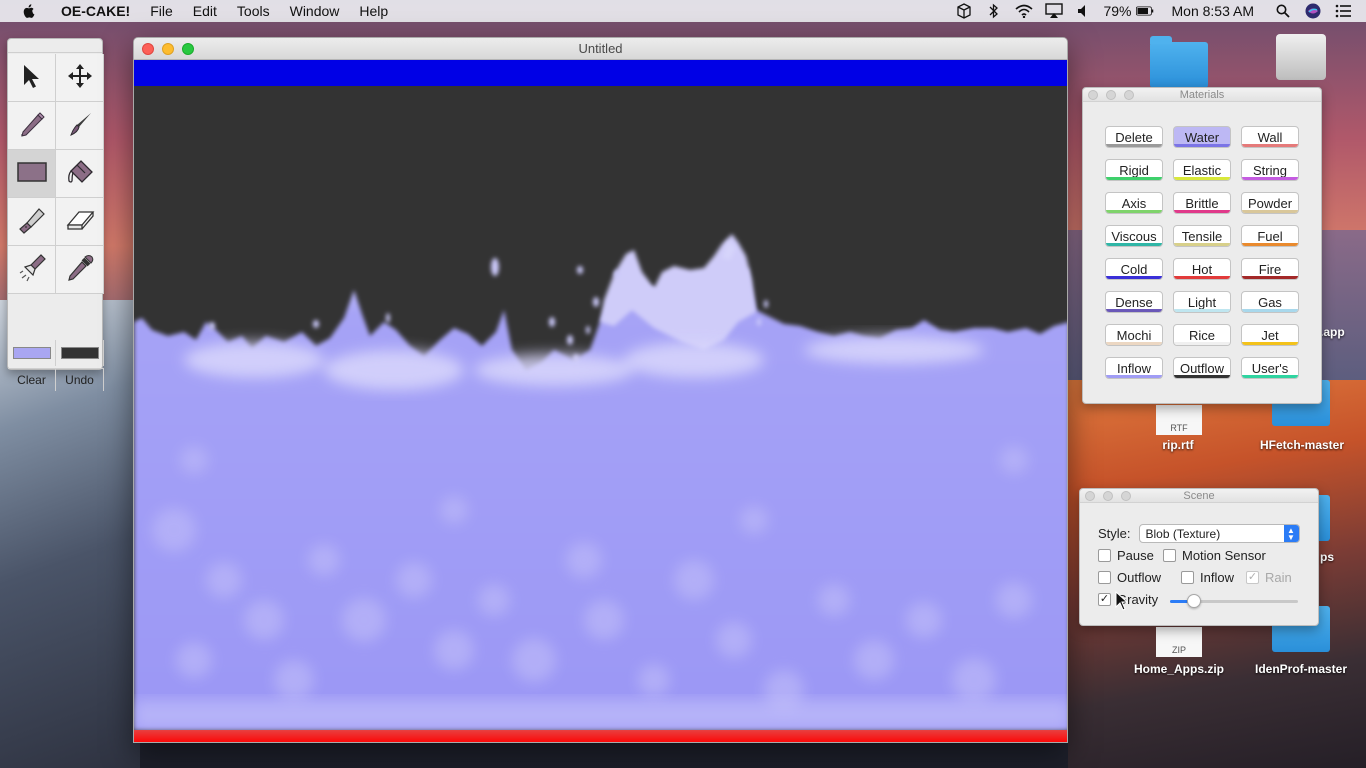  Describe the element at coordinates (1327, 557) in the screenshot. I see `desktop-ps-label: ps` at that location.